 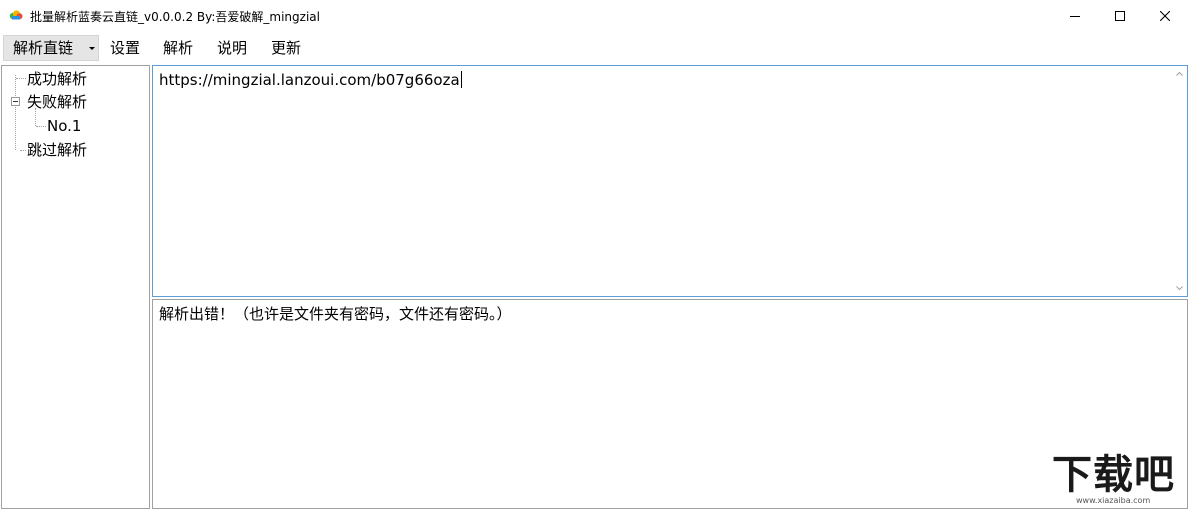 I want to click on maximize-icon, so click(x=1120, y=16).